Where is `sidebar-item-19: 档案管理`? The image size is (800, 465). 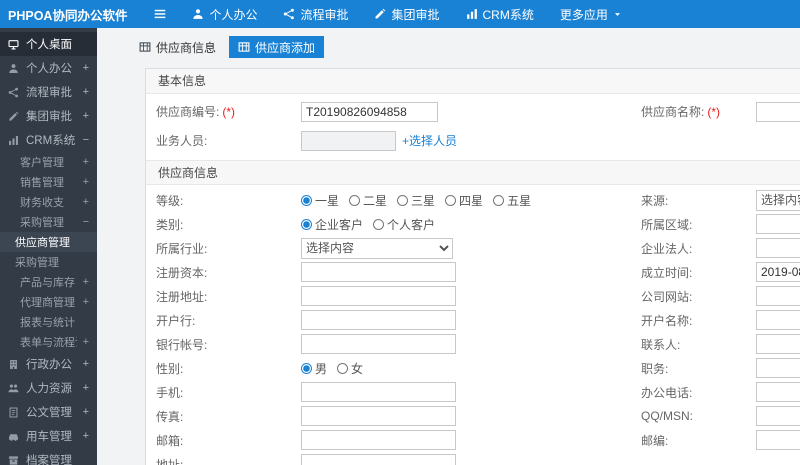 sidebar-item-19: 档案管理 is located at coordinates (48, 456).